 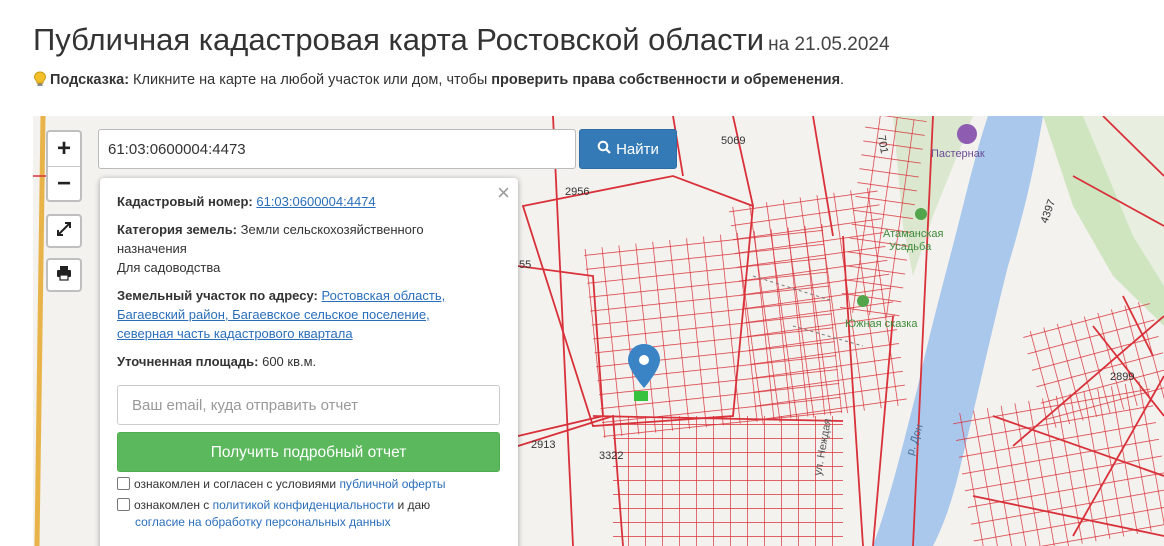 I want to click on zoom-control: + −, so click(x=64, y=166).